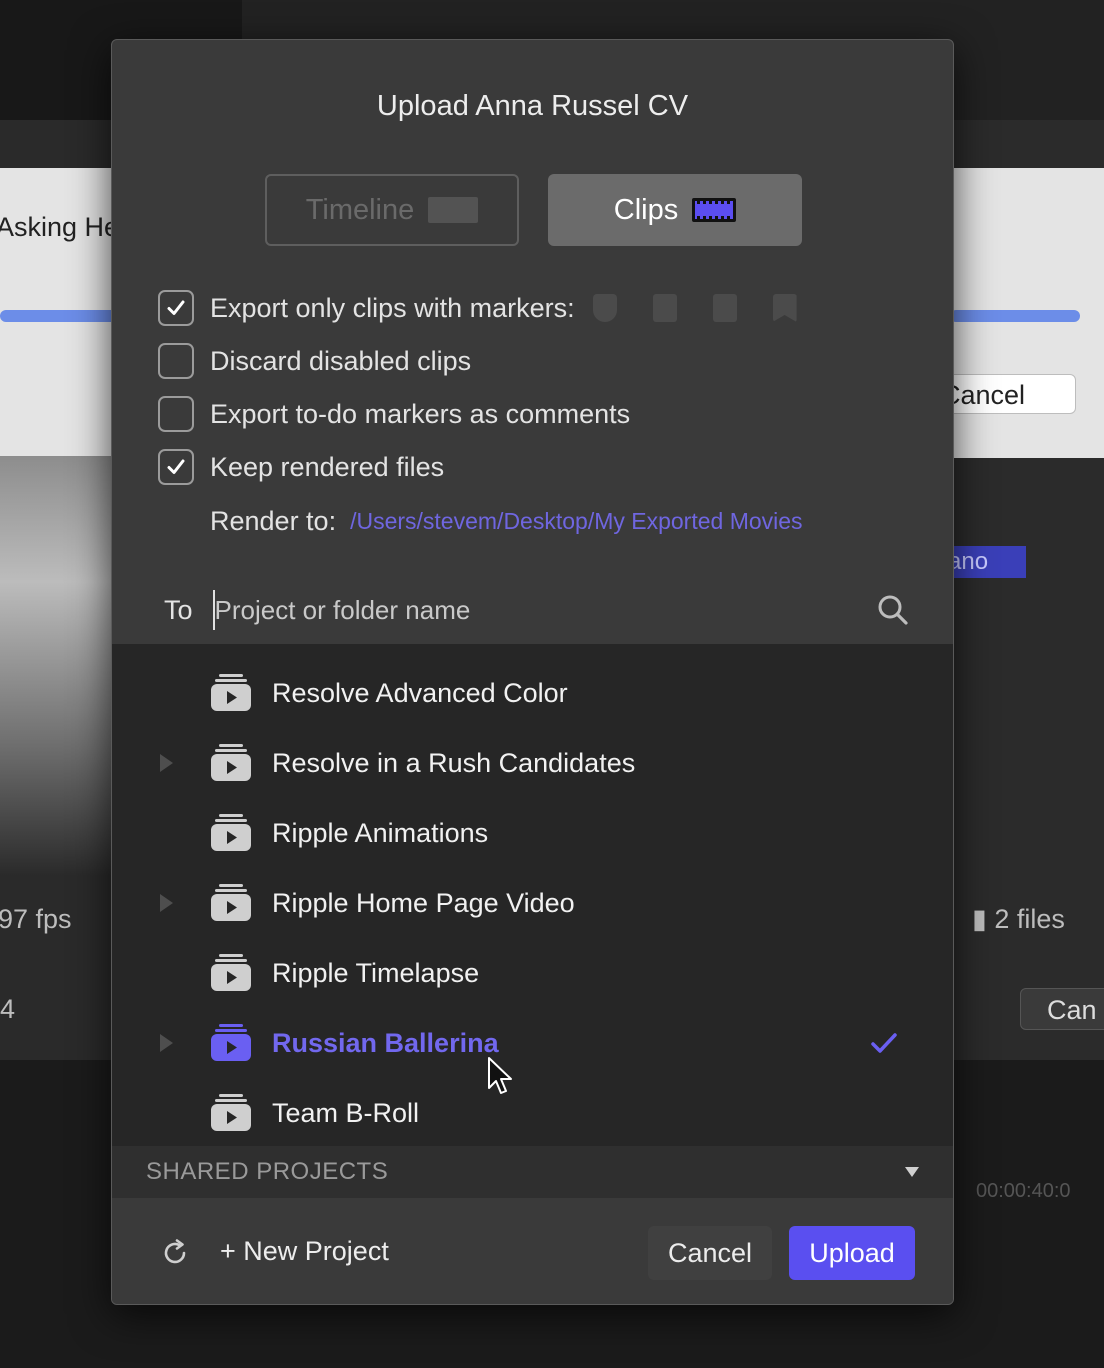 The image size is (1104, 1368). Describe the element at coordinates (852, 1253) in the screenshot. I see `upload-button: Upload` at that location.